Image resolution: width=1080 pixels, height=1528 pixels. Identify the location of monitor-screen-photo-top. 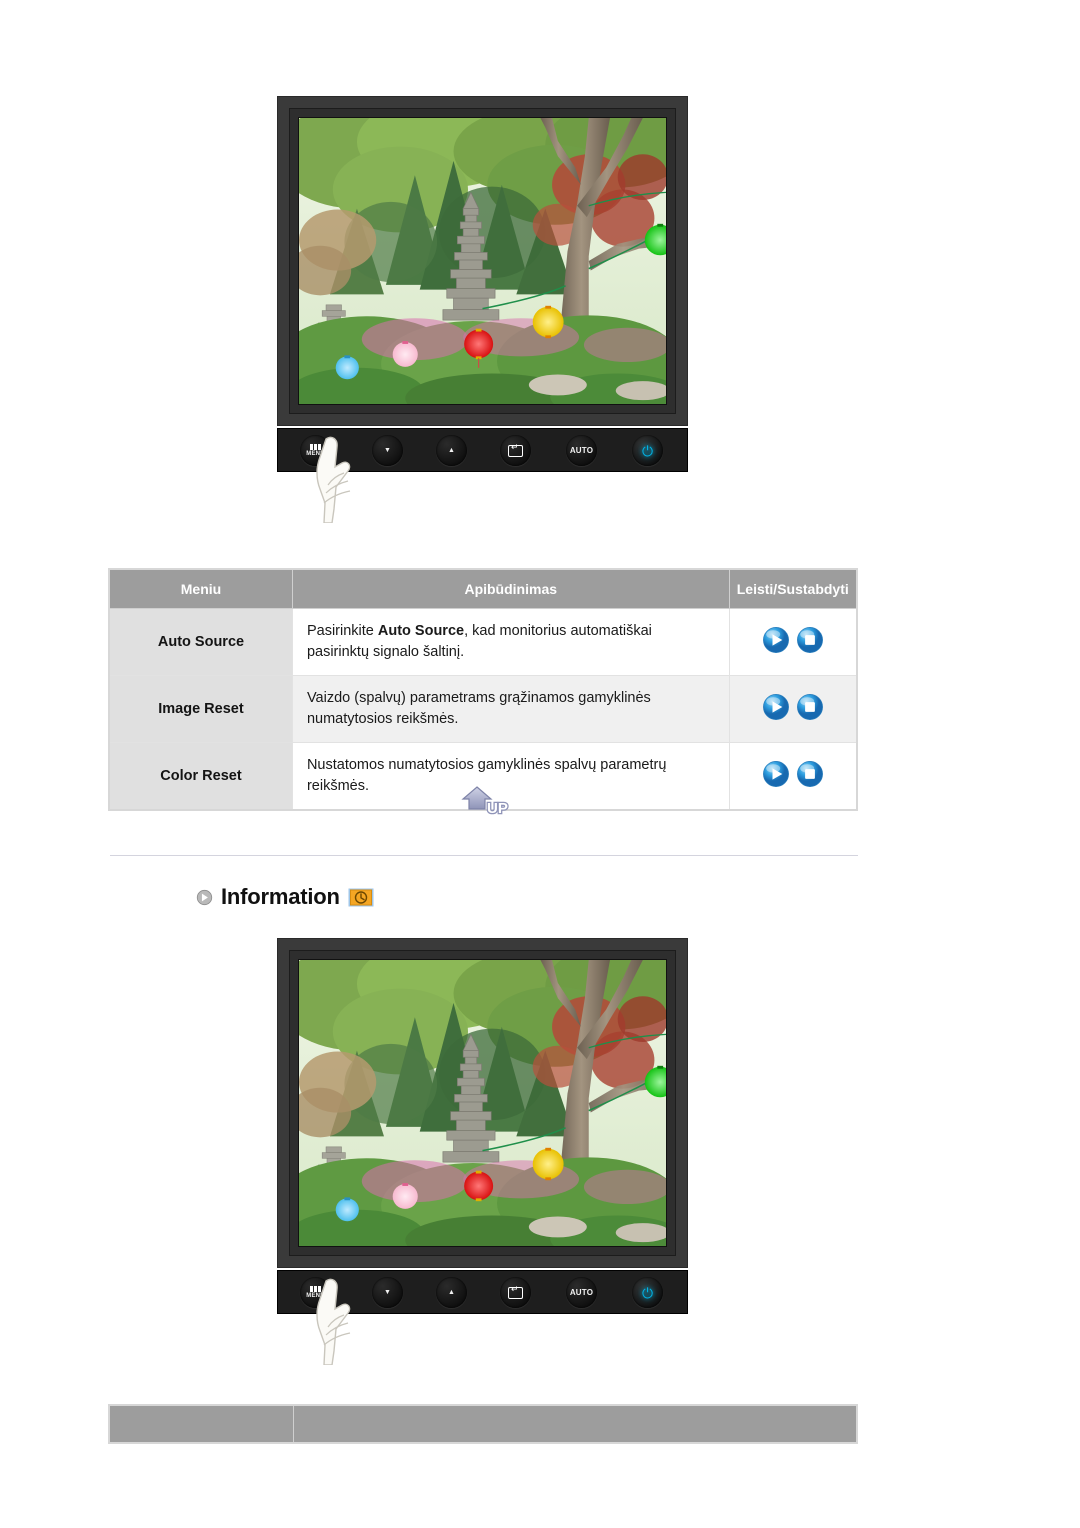
(482, 261).